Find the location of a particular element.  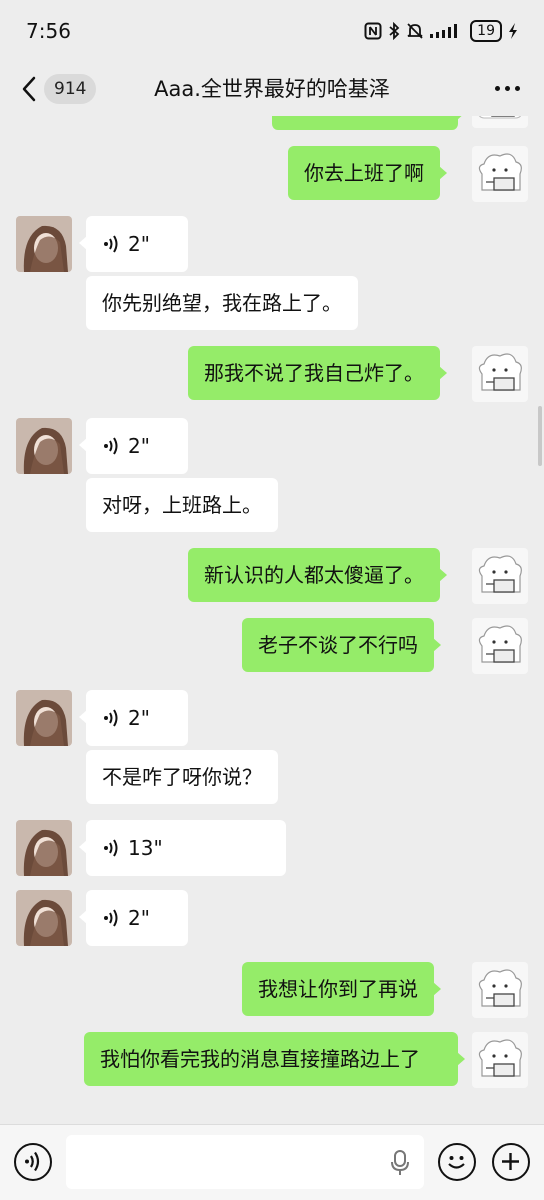

voice-input-button is located at coordinates (33, 1162).